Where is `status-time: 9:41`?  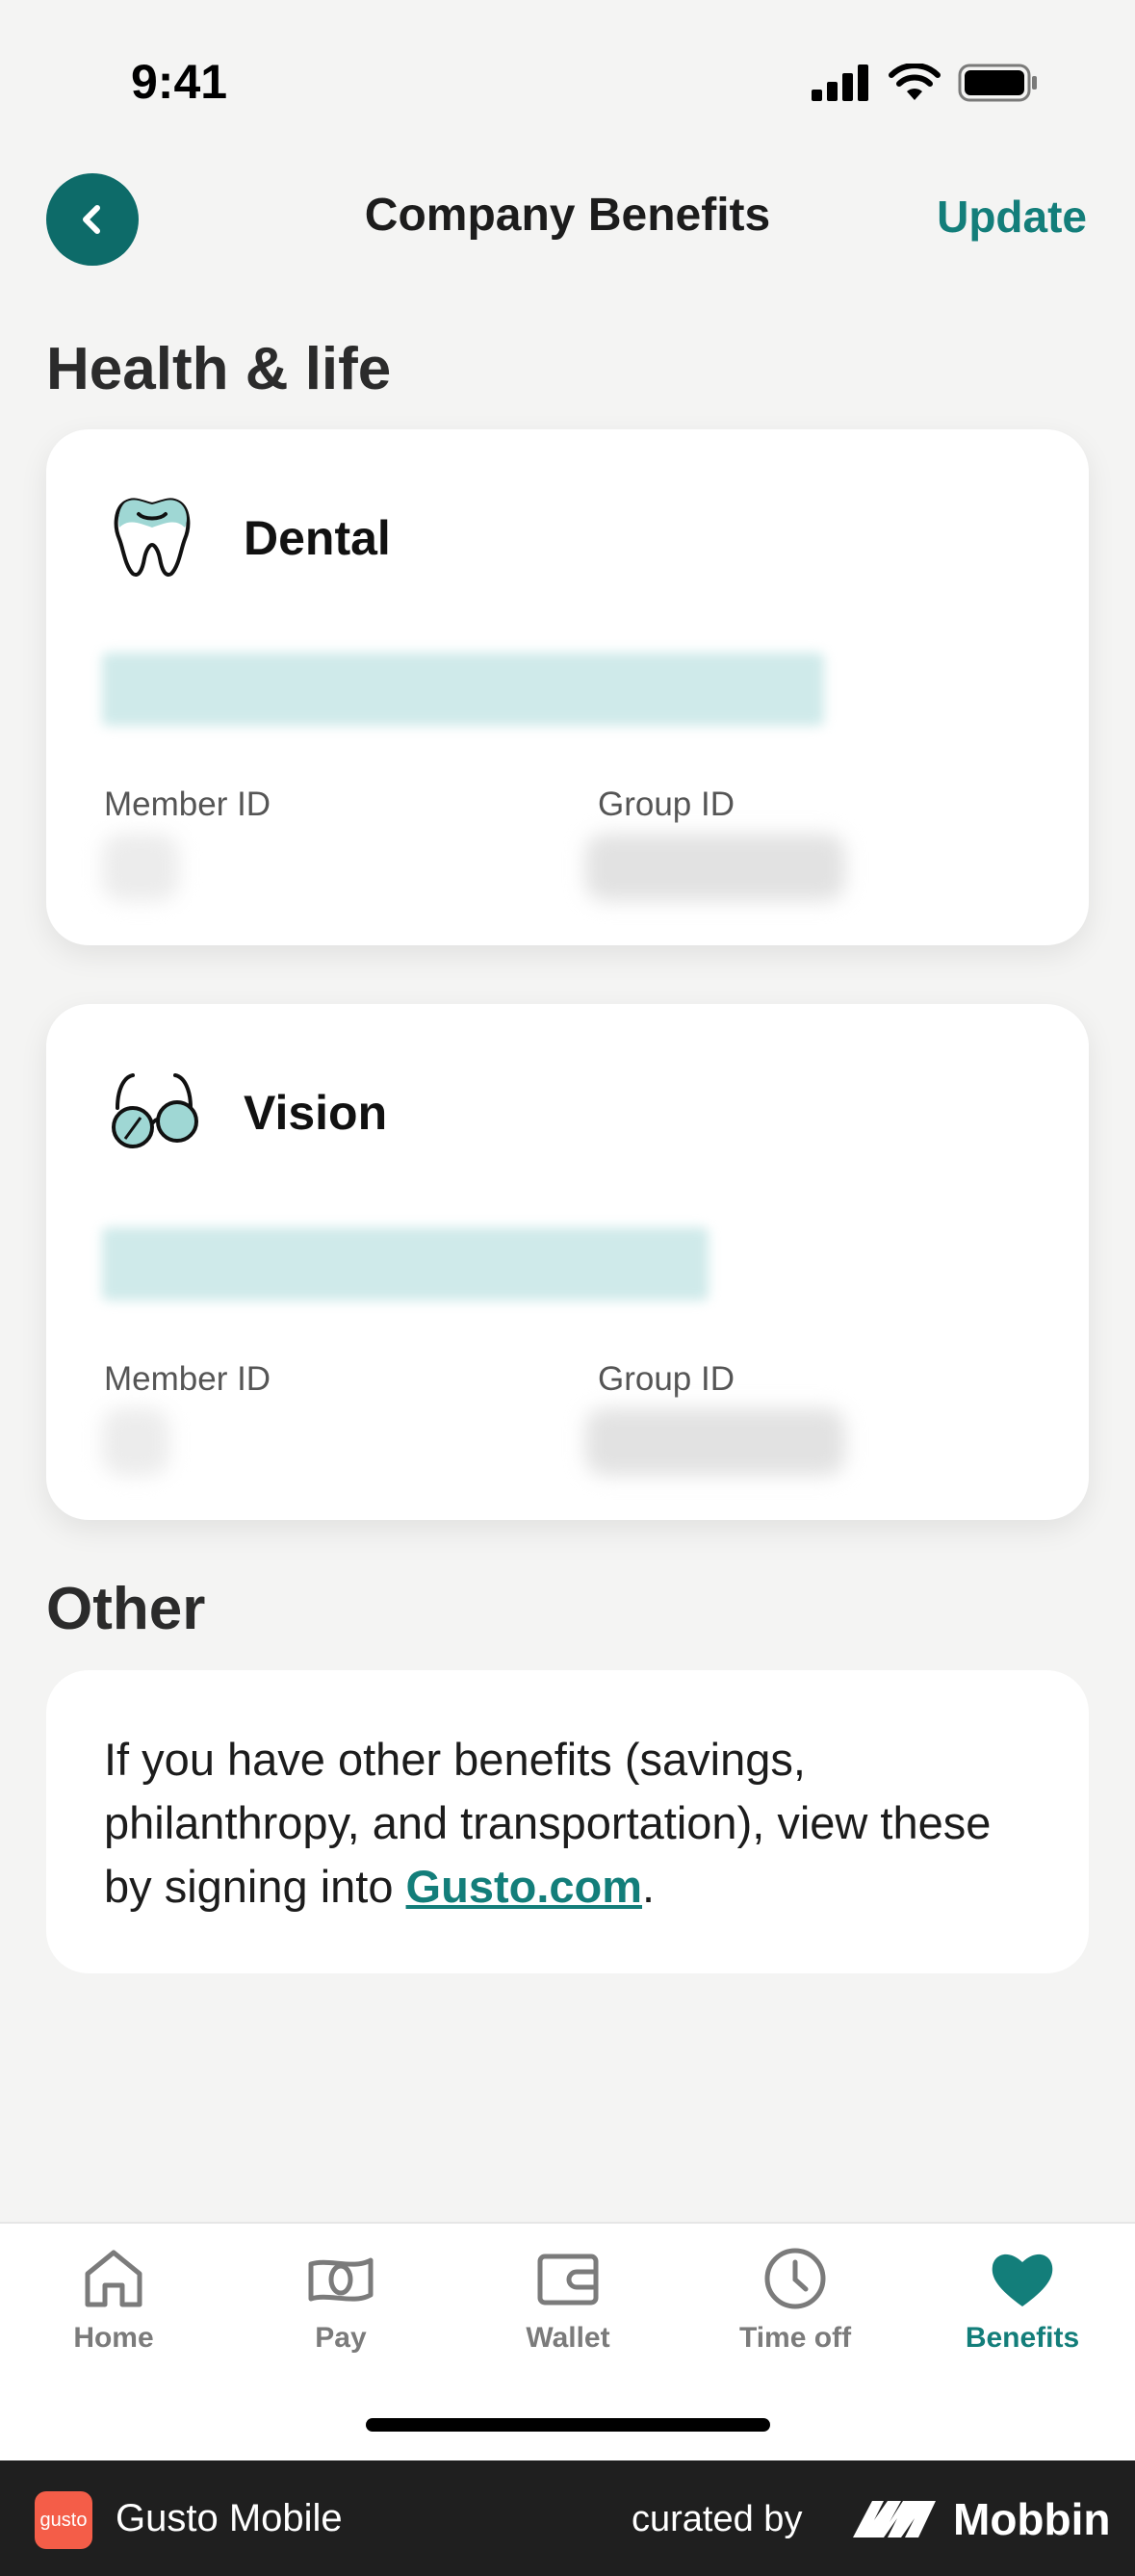
status-time: 9:41 is located at coordinates (179, 82).